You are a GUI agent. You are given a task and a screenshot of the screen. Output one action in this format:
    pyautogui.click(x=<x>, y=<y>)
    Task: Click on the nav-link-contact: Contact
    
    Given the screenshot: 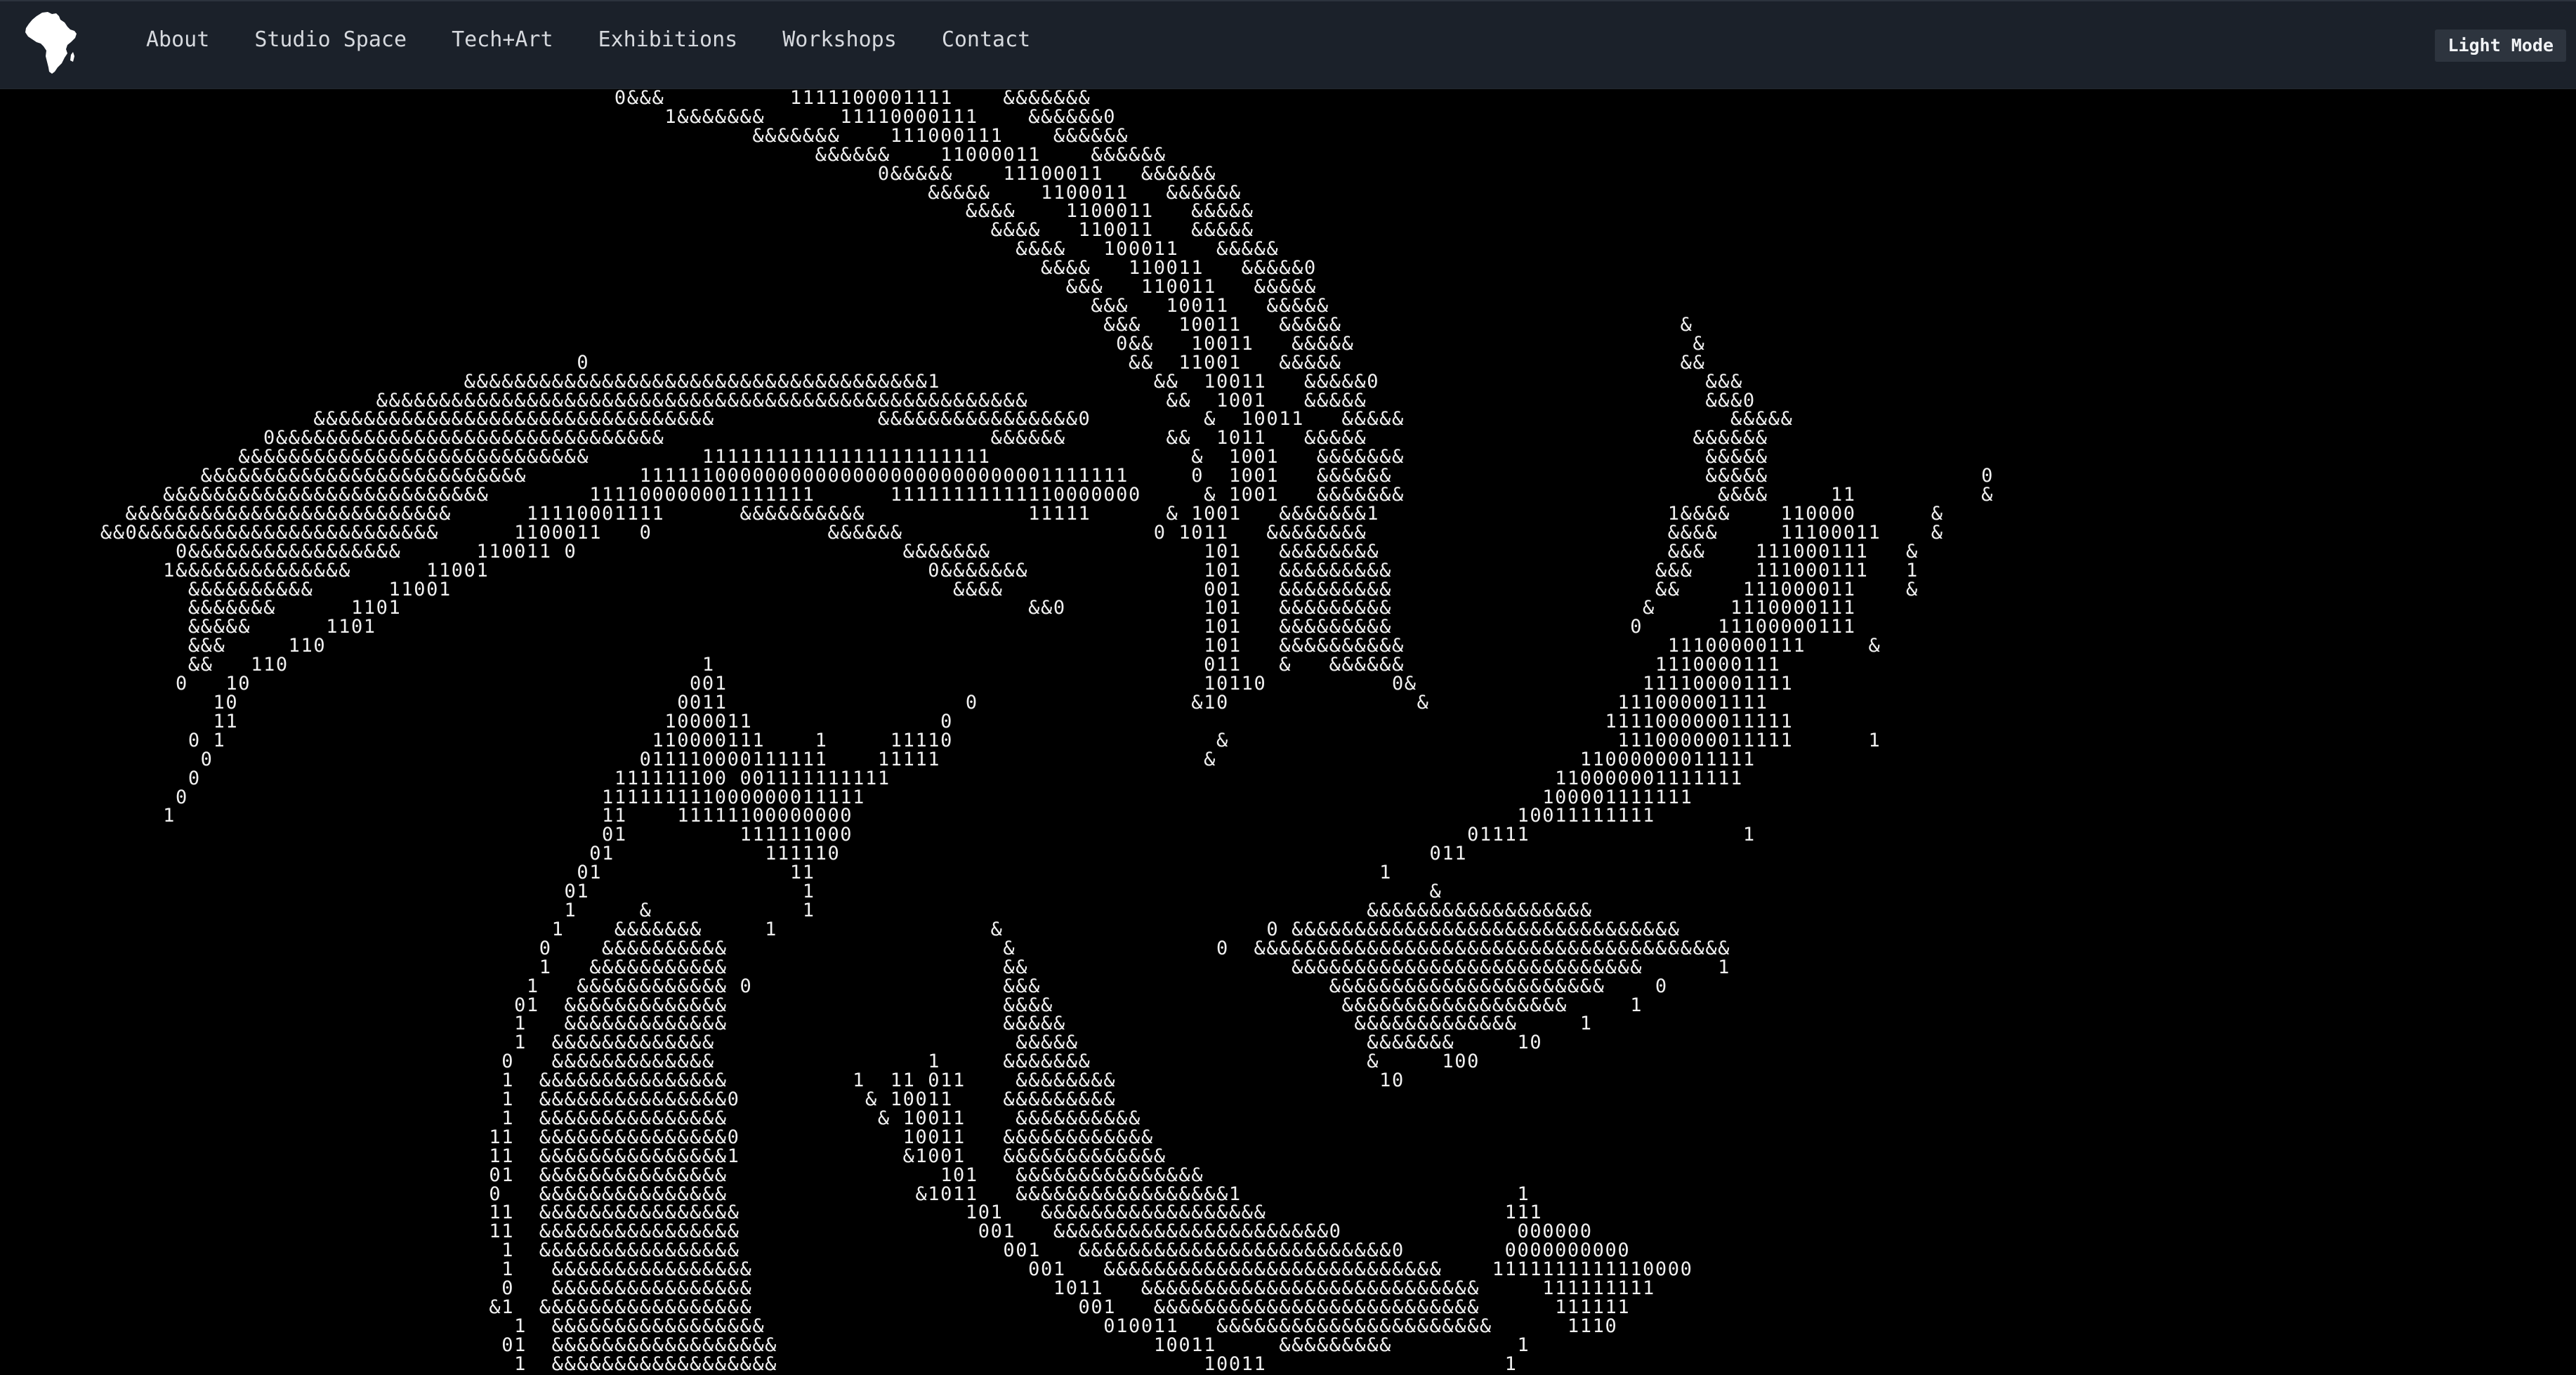 What is the action you would take?
    pyautogui.click(x=986, y=40)
    